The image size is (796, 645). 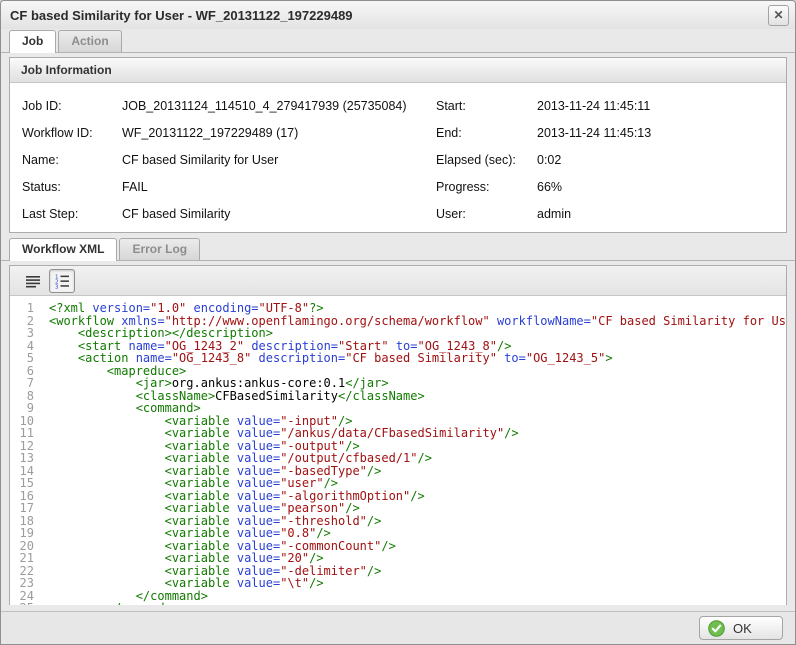 I want to click on line-number: 4, so click(x=30, y=345).